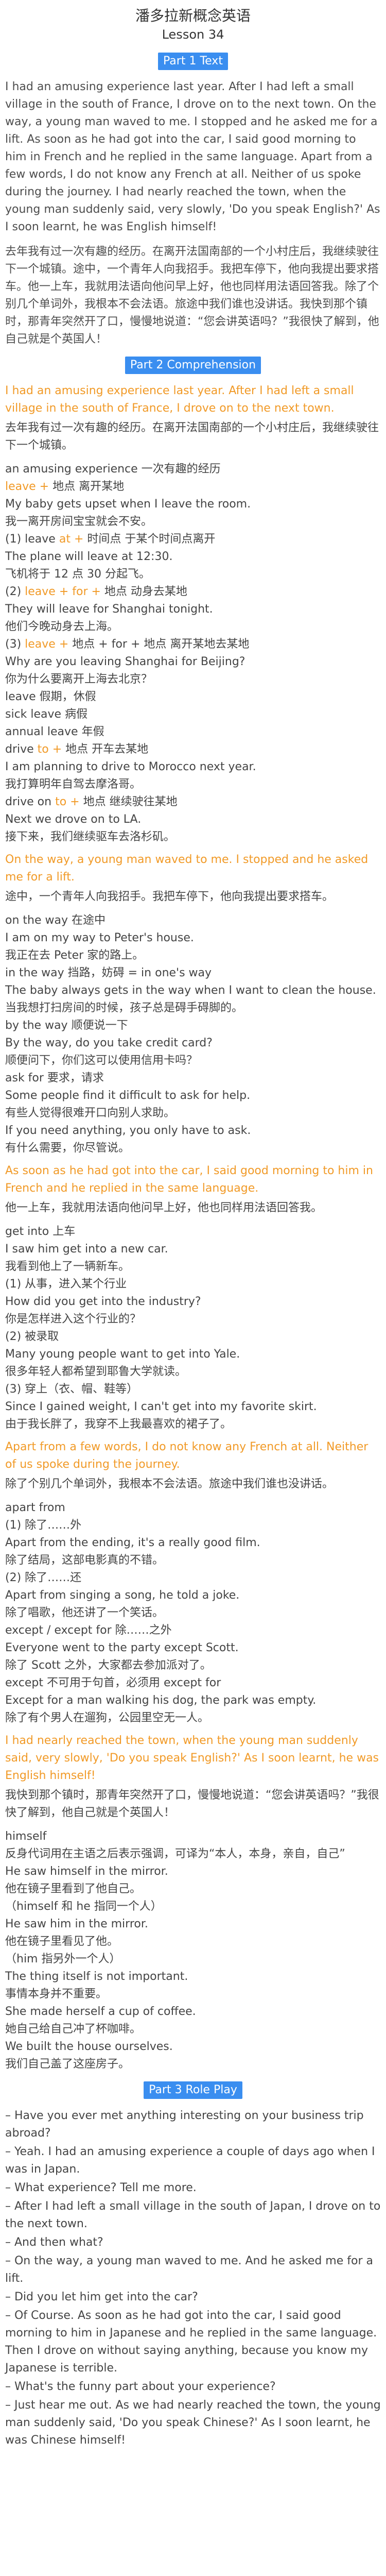 The image size is (386, 2576). What do you see at coordinates (113, 1682) in the screenshot?
I see `note-line: except 不可用于句首，必须用 except for` at bounding box center [113, 1682].